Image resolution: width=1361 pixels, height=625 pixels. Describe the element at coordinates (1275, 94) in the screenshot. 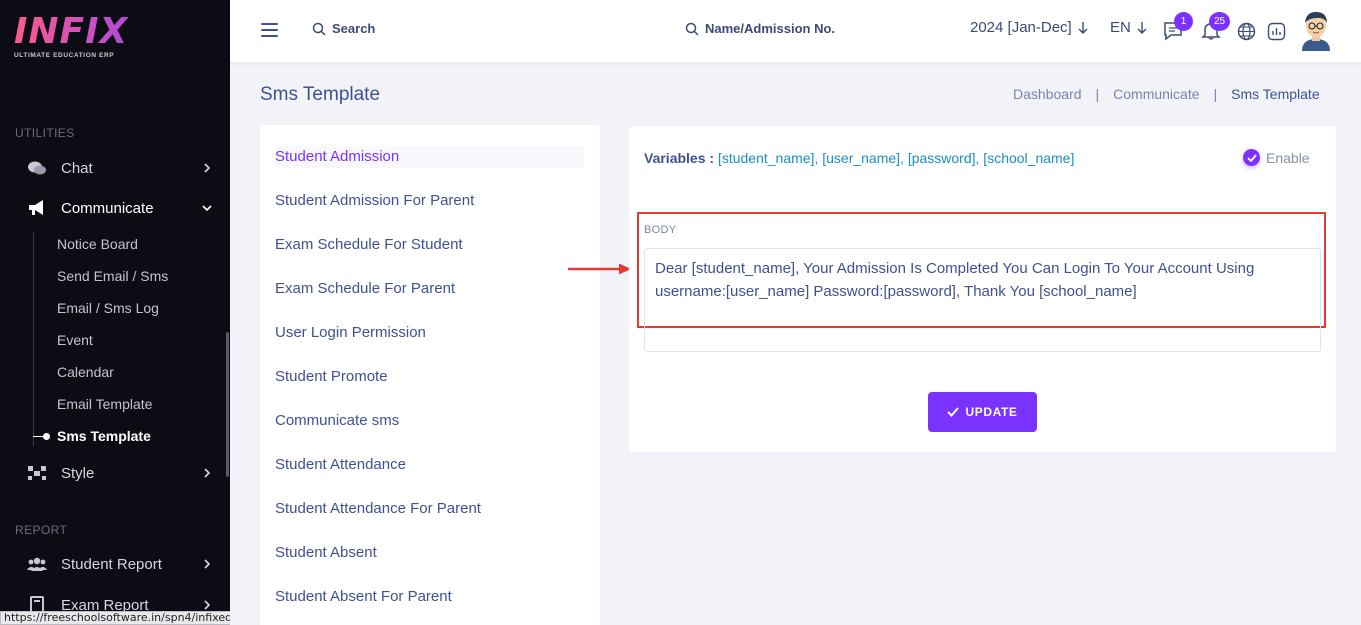

I see `breadcrumb-sms-template: Sms Template` at that location.